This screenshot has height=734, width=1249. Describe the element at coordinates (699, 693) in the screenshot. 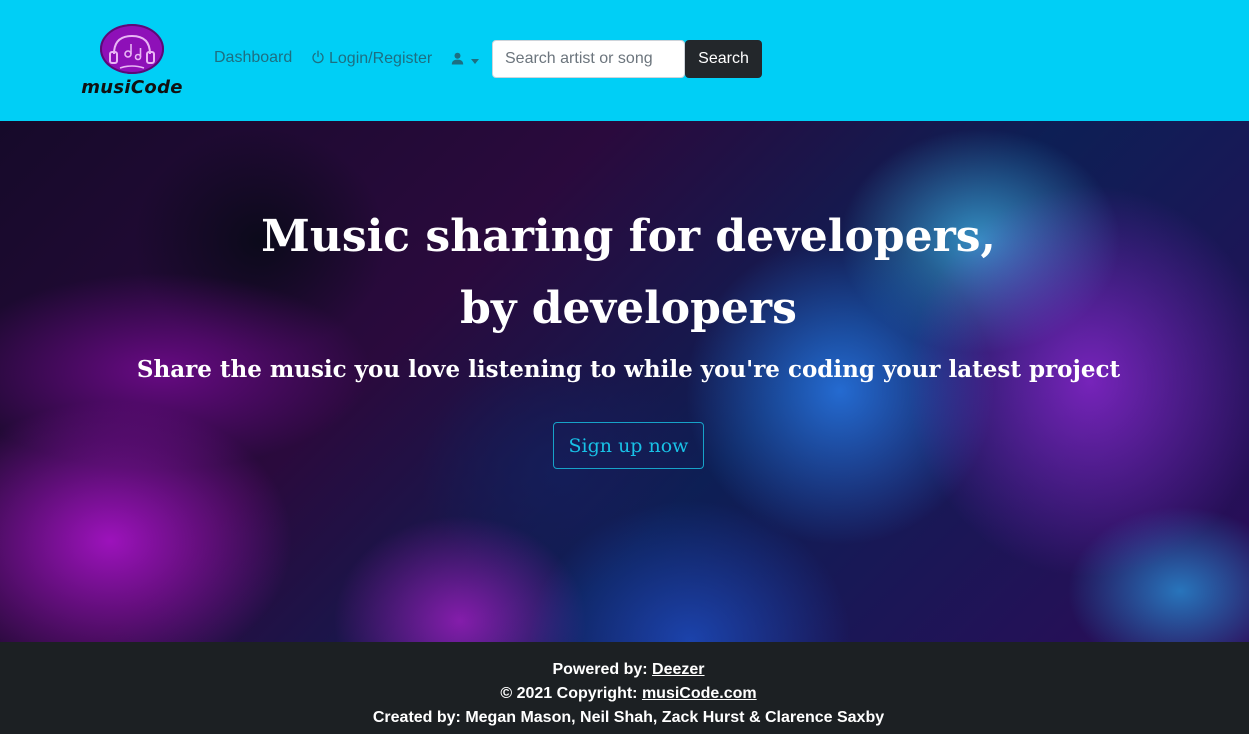

I see `musicode-link: musiCode.com` at that location.